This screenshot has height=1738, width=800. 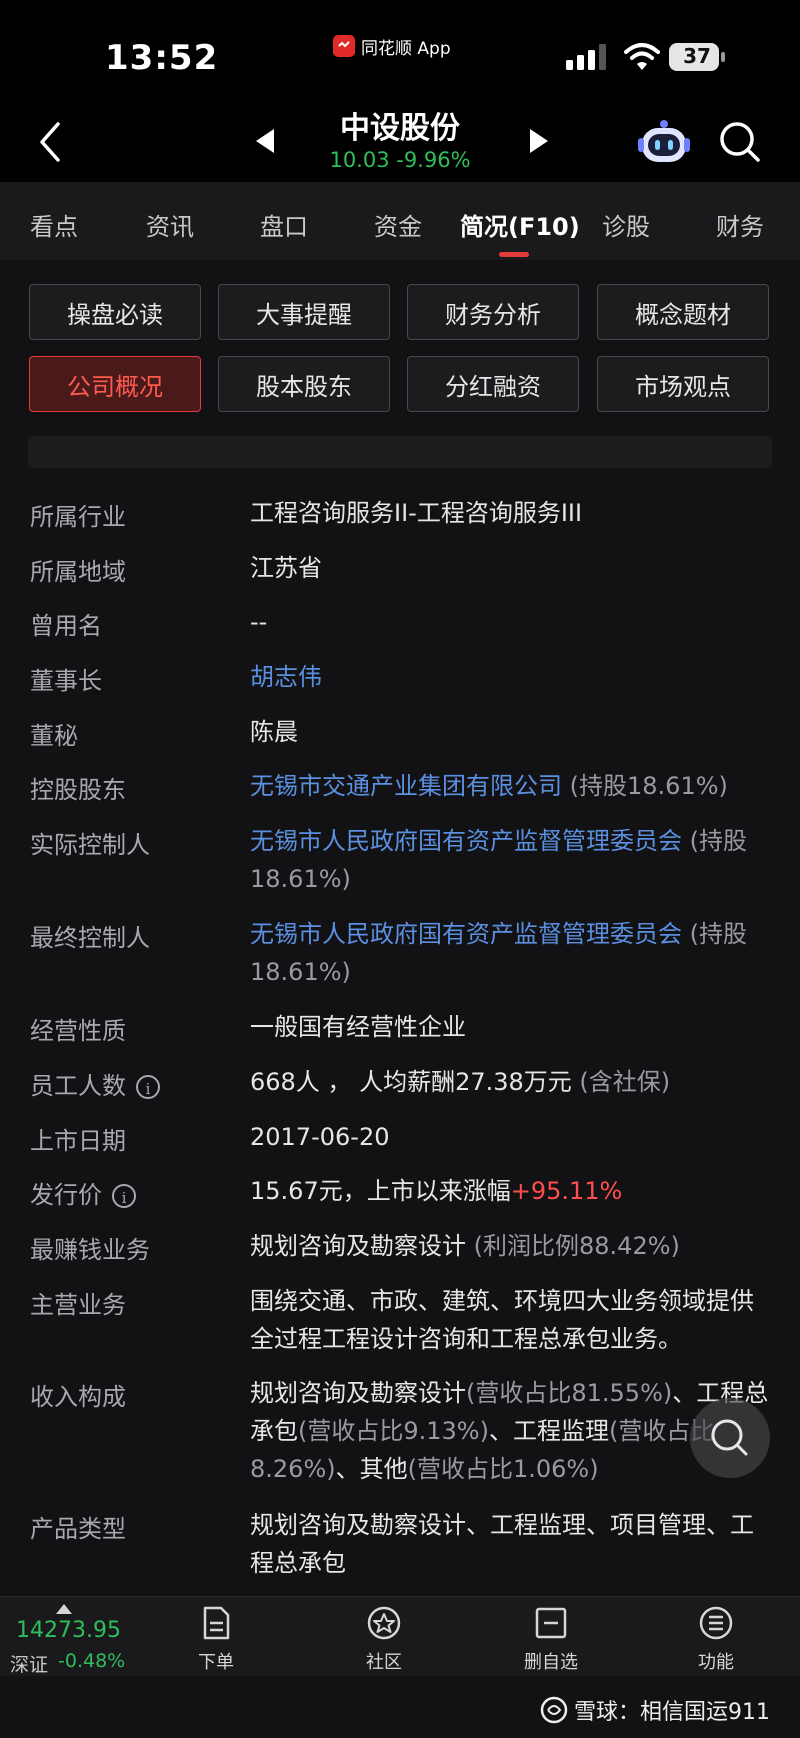 I want to click on label-top-business: 最赚钱业务, so click(x=90, y=1250).